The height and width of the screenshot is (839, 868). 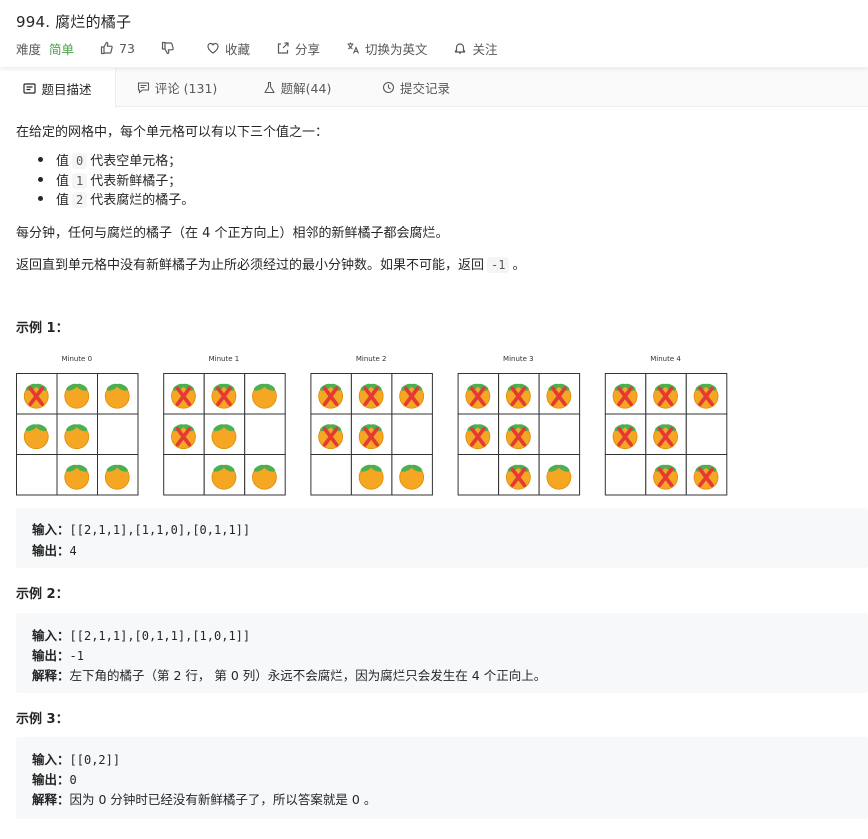 I want to click on minute-panel: Minute 4, so click(x=666, y=425).